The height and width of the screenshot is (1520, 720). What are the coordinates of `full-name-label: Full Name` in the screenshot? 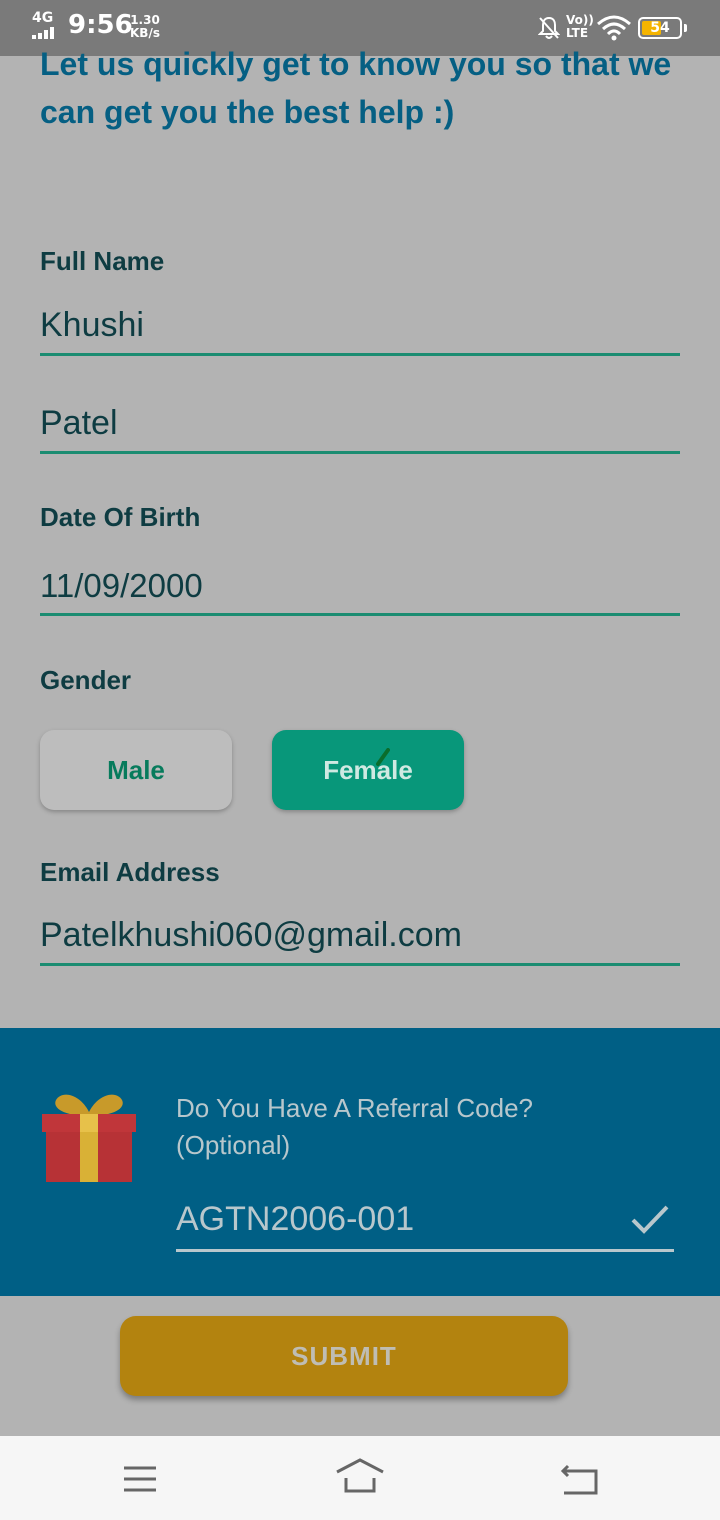 It's located at (102, 261).